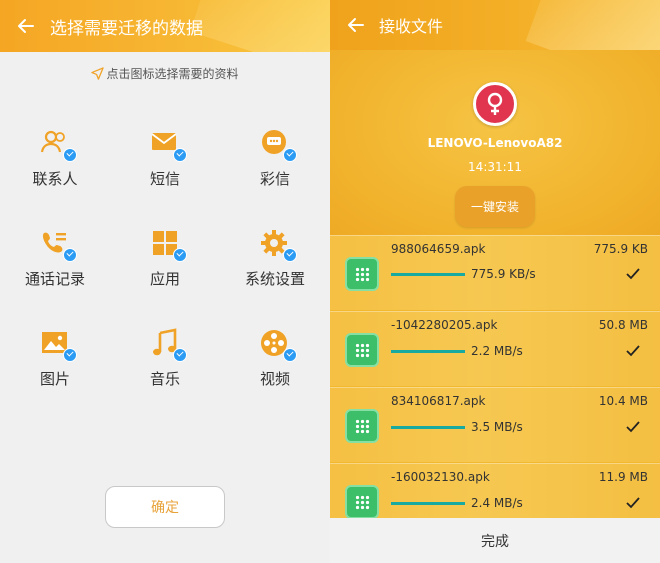  Describe the element at coordinates (126, 28) in the screenshot. I see `page-title: 选择需要迁移的数据` at that location.